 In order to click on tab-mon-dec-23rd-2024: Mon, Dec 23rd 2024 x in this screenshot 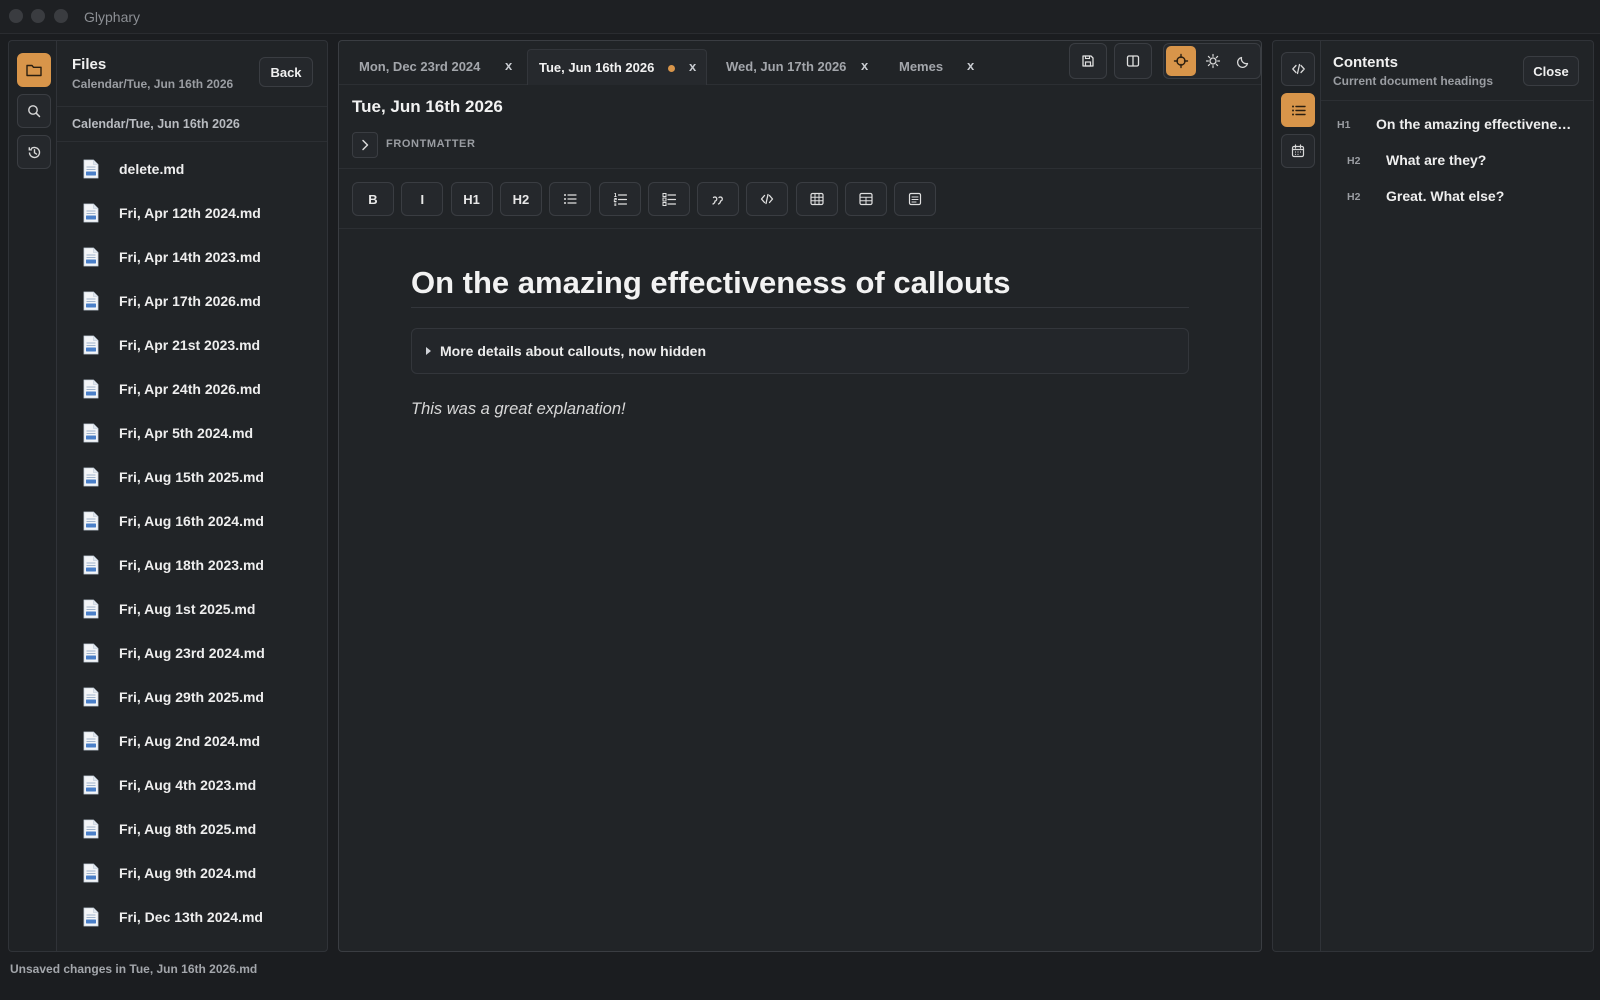, I will do `click(435, 67)`.